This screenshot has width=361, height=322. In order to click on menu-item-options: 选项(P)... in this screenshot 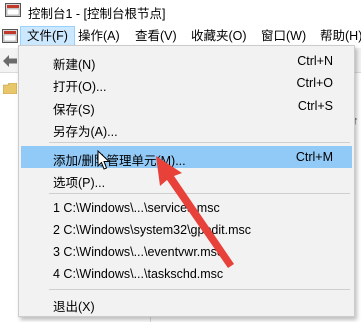, I will do `click(186, 179)`.